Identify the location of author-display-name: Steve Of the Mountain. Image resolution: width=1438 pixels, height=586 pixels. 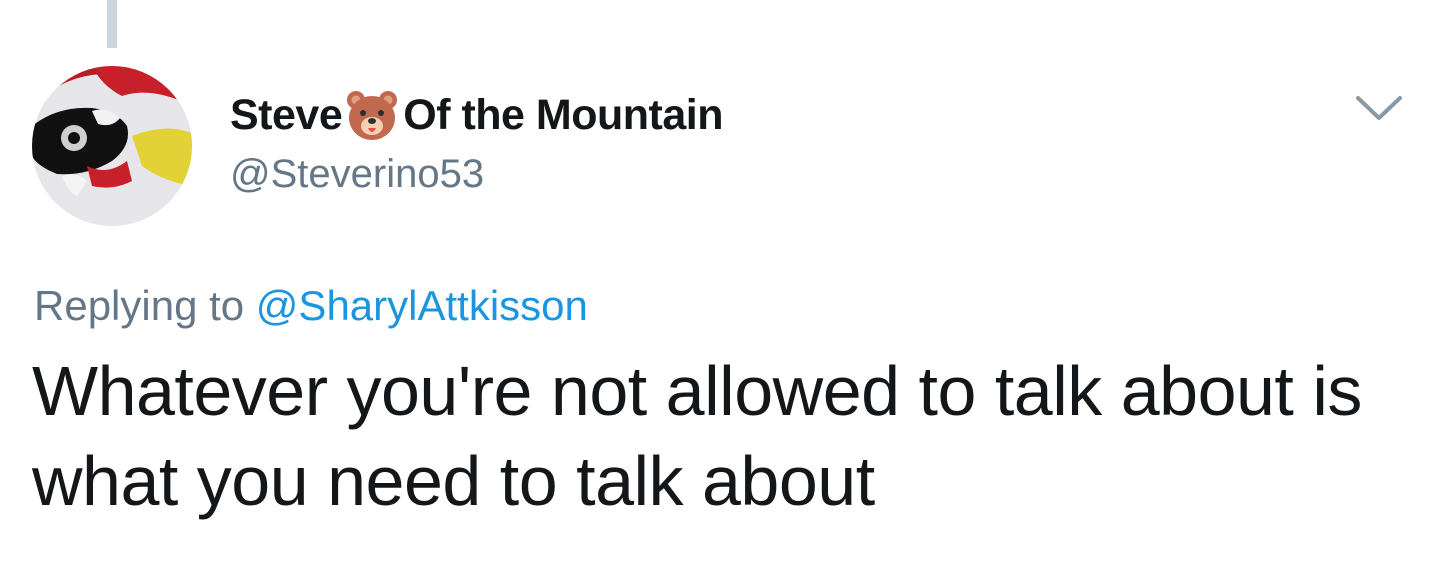
(476, 115).